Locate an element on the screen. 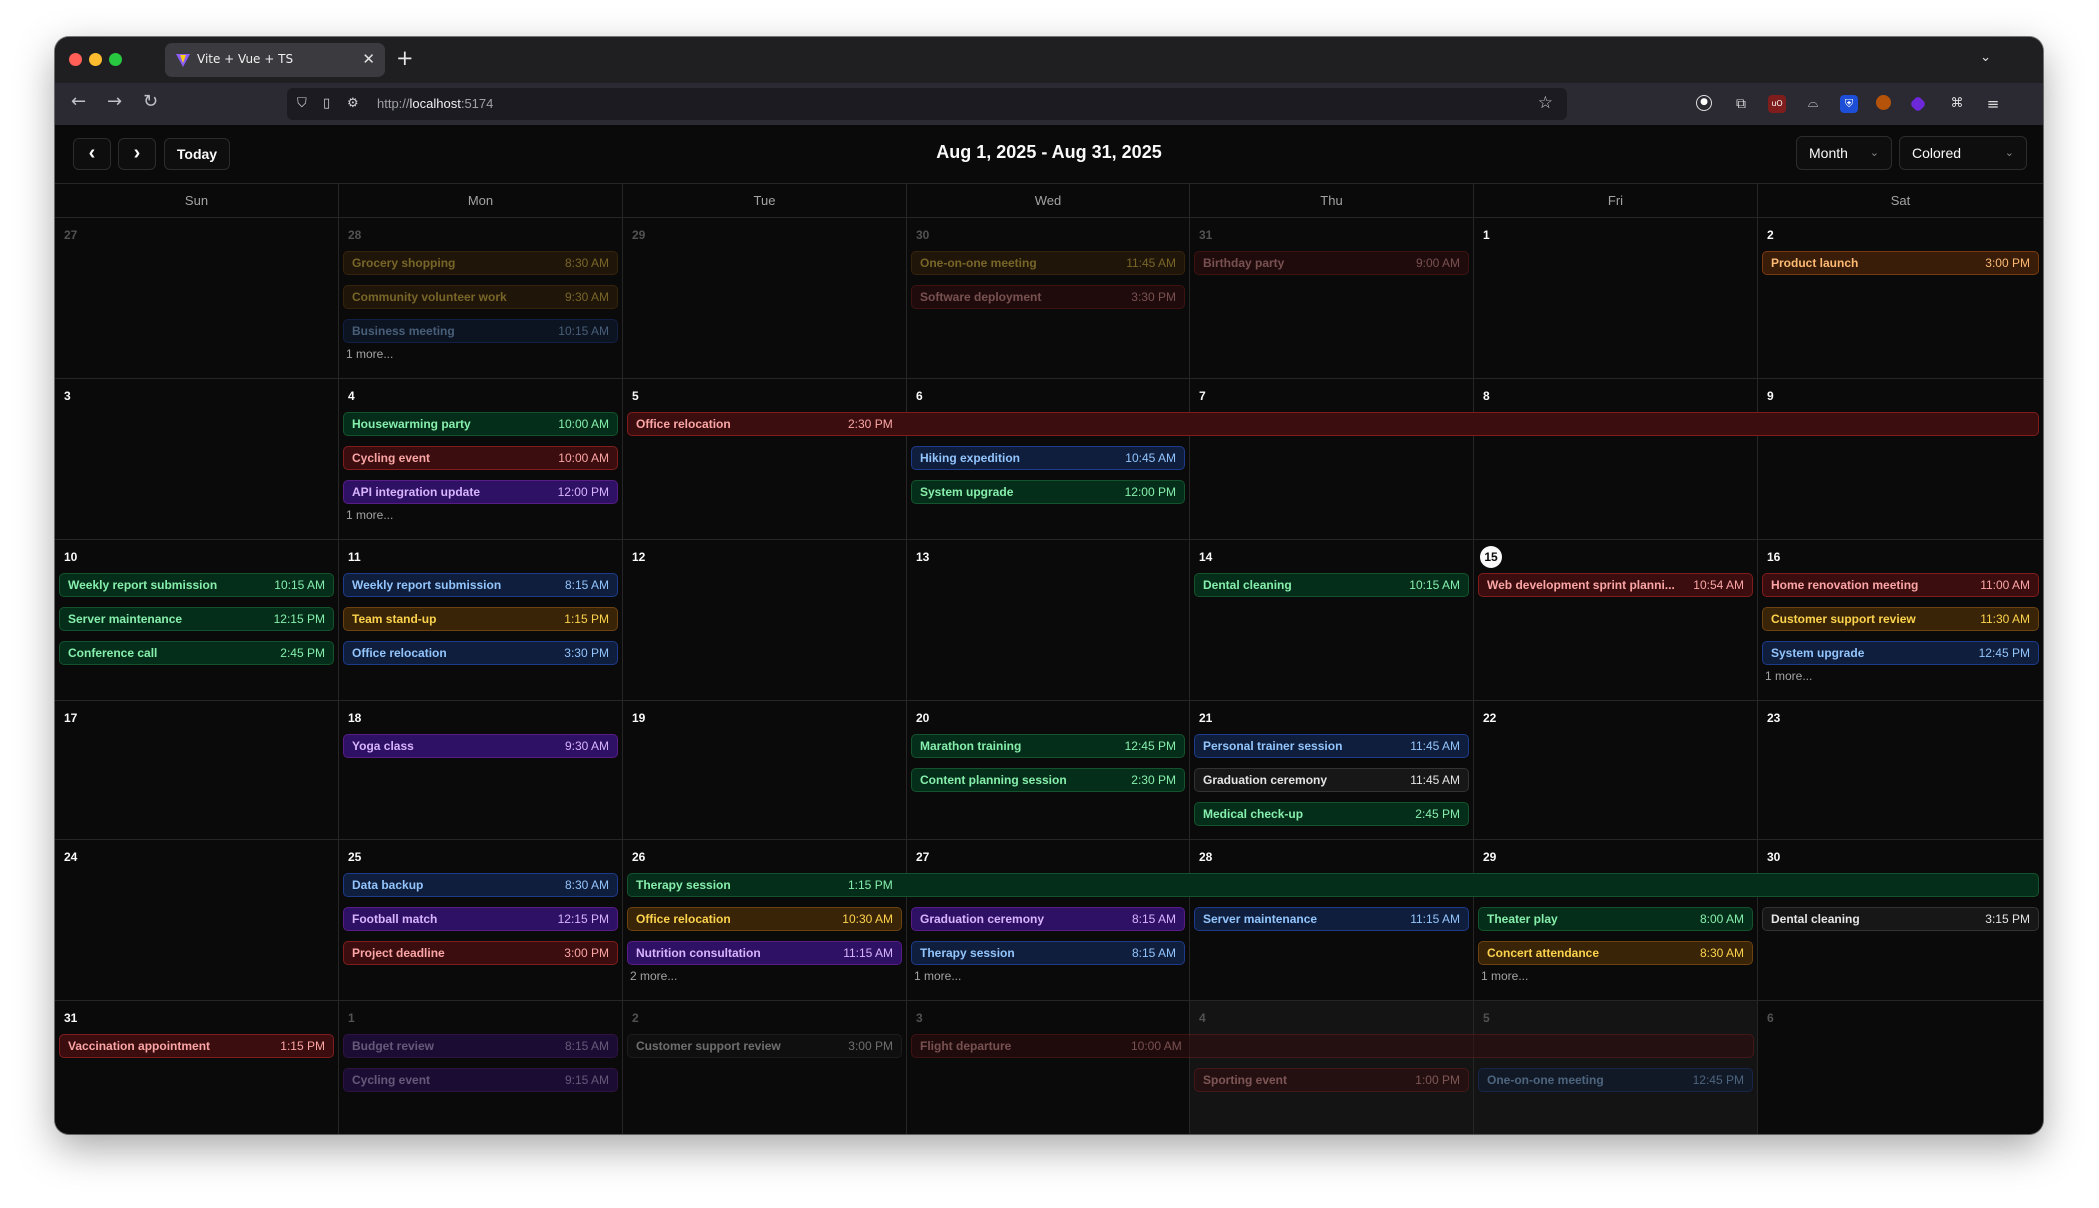 Image resolution: width=2099 pixels, height=1208 pixels. day-cell: 2 Customer support review 3:00 PM is located at coordinates (765, 1067).